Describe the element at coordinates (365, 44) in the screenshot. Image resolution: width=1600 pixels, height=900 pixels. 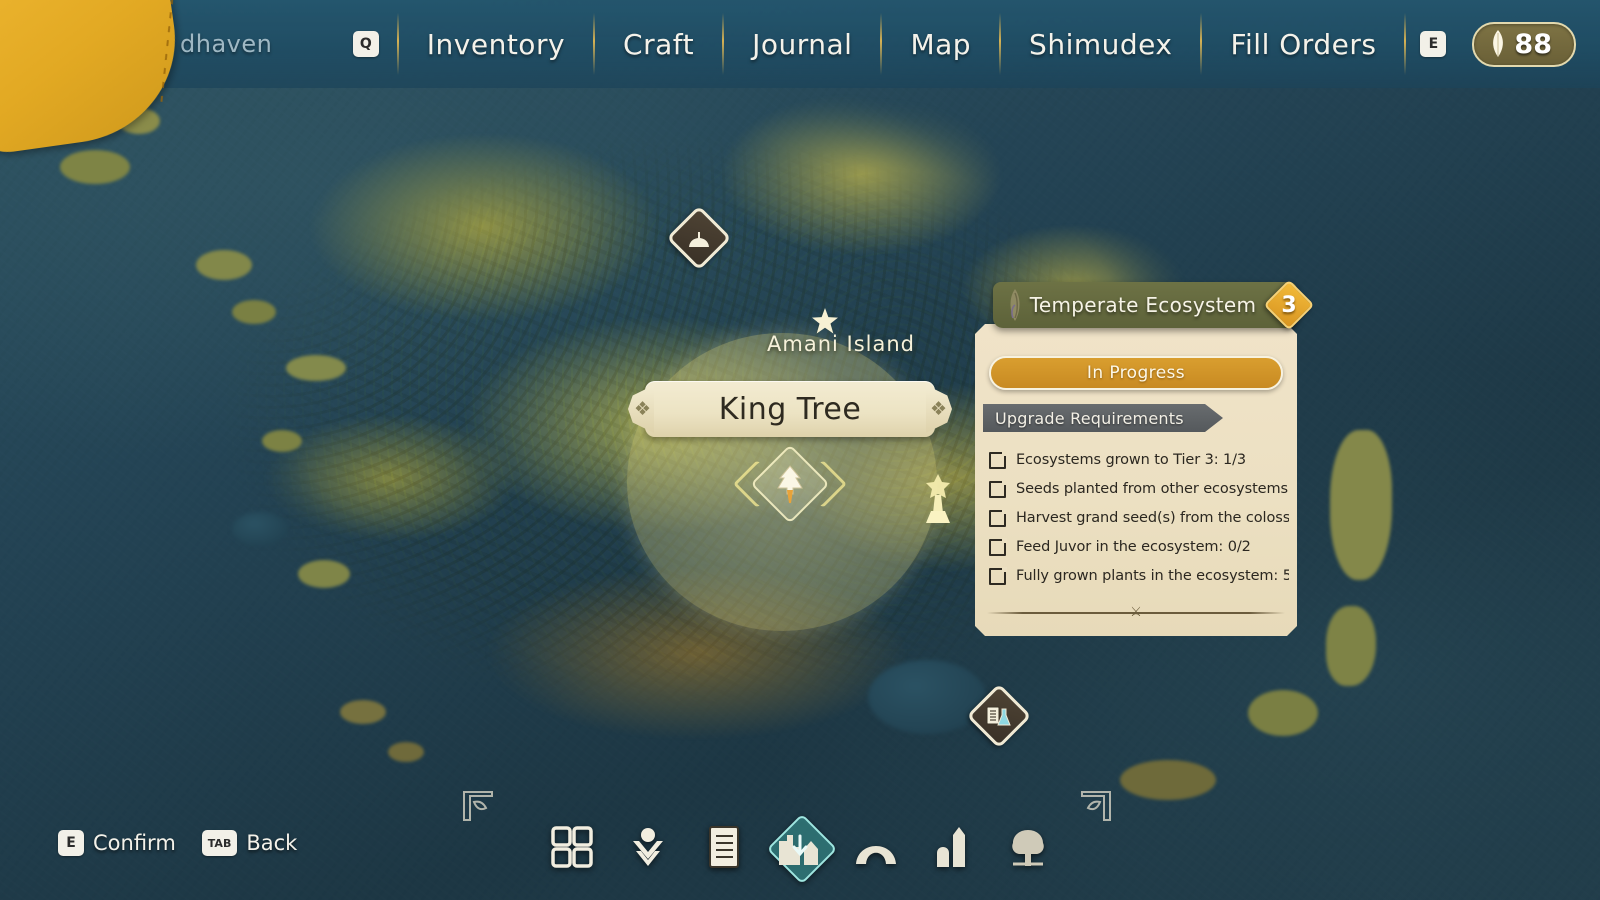
I see `location-key-hint: Q` at that location.